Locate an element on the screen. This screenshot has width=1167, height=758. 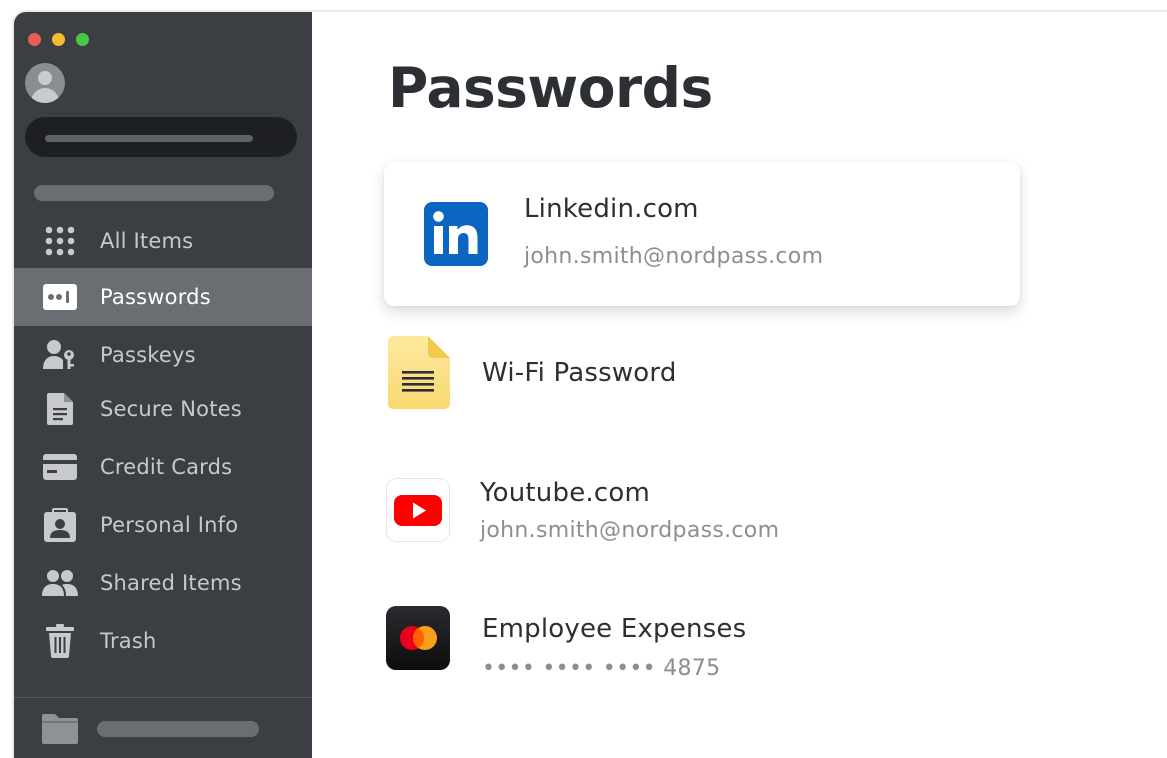
item-title: Wi-Fi Password is located at coordinates (579, 373).